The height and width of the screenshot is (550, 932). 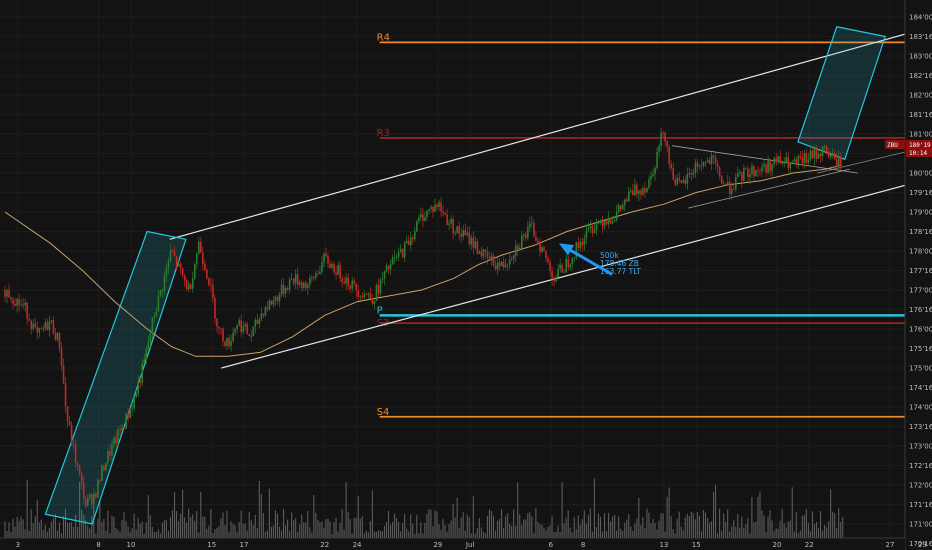 What do you see at coordinates (920, 76) in the screenshot?
I see `y-tick-label: 182'16` at bounding box center [920, 76].